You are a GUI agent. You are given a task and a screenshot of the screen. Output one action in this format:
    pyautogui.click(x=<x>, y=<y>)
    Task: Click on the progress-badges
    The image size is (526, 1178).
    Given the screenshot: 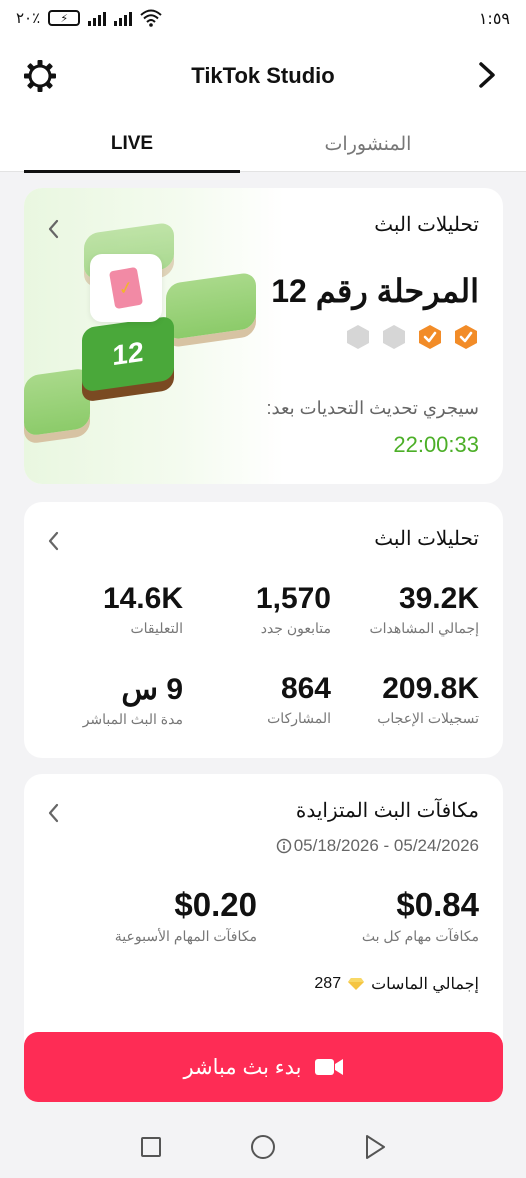 What is the action you would take?
    pyautogui.click(x=412, y=337)
    